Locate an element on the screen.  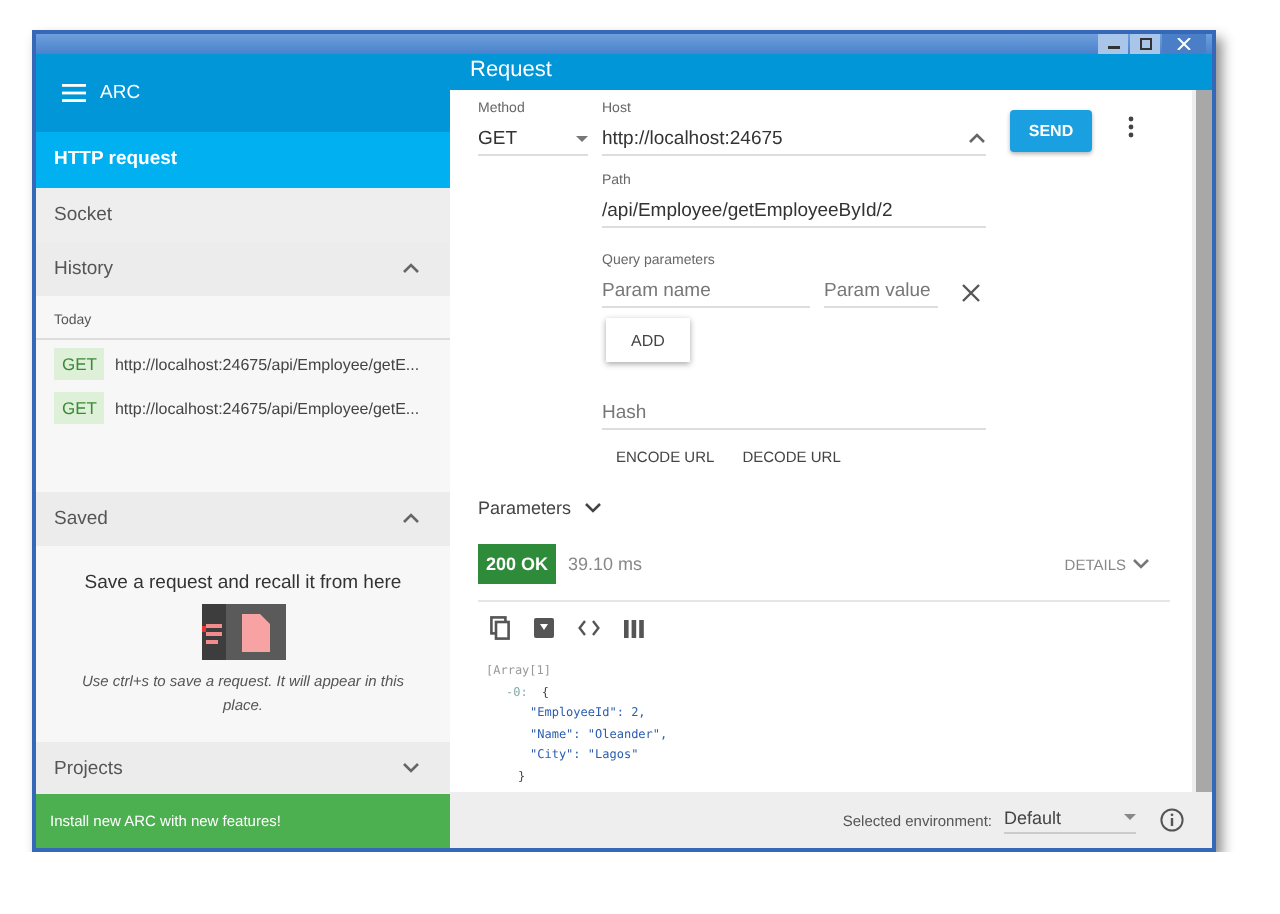
status-badge: 200 OK is located at coordinates (517, 564).